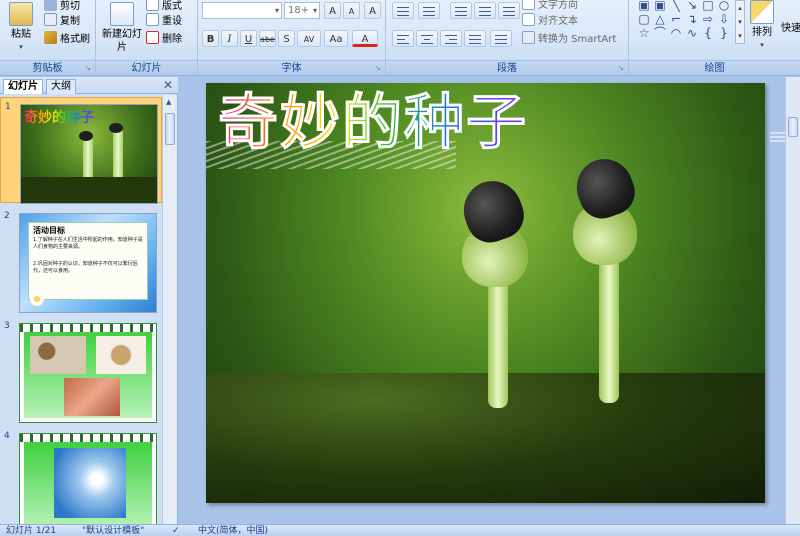 The width and height of the screenshot is (800, 536). What do you see at coordinates (789, 28) in the screenshot?
I see `quick-styles-button: 快速` at bounding box center [789, 28].